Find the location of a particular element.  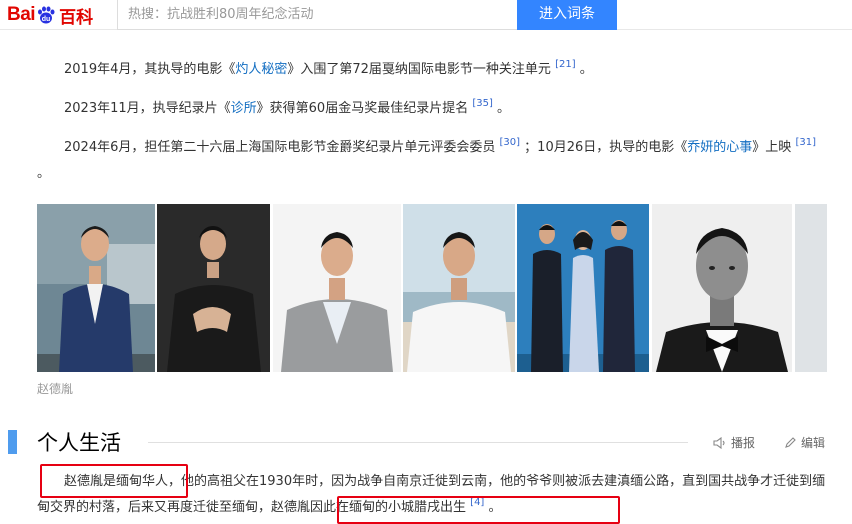

search-input: 热搜：抗战胜利80周年纪念活动 is located at coordinates (317, 15).